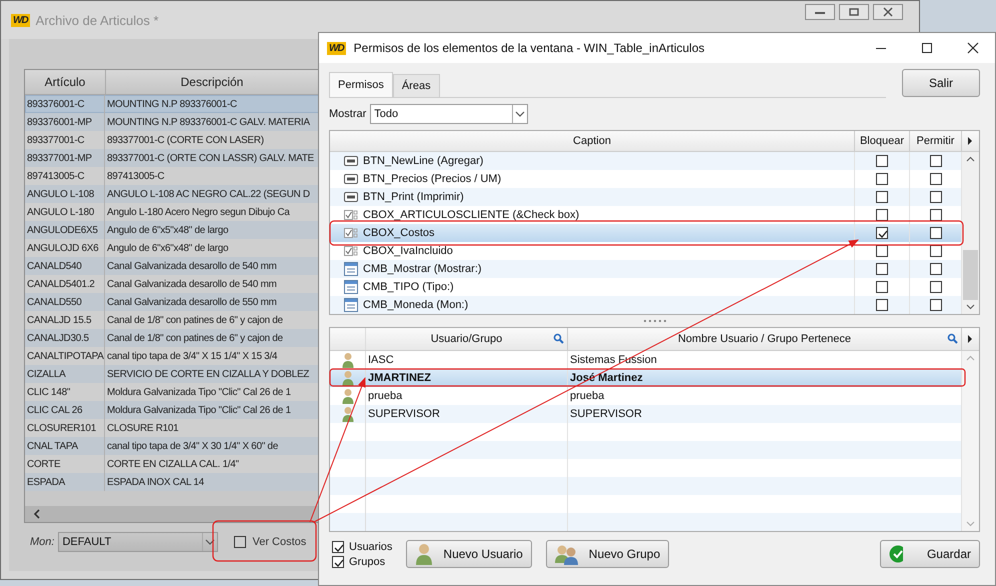 This screenshot has height=586, width=996. I want to click on element-caption: CMB_Moneda (Mon:), so click(415, 305).